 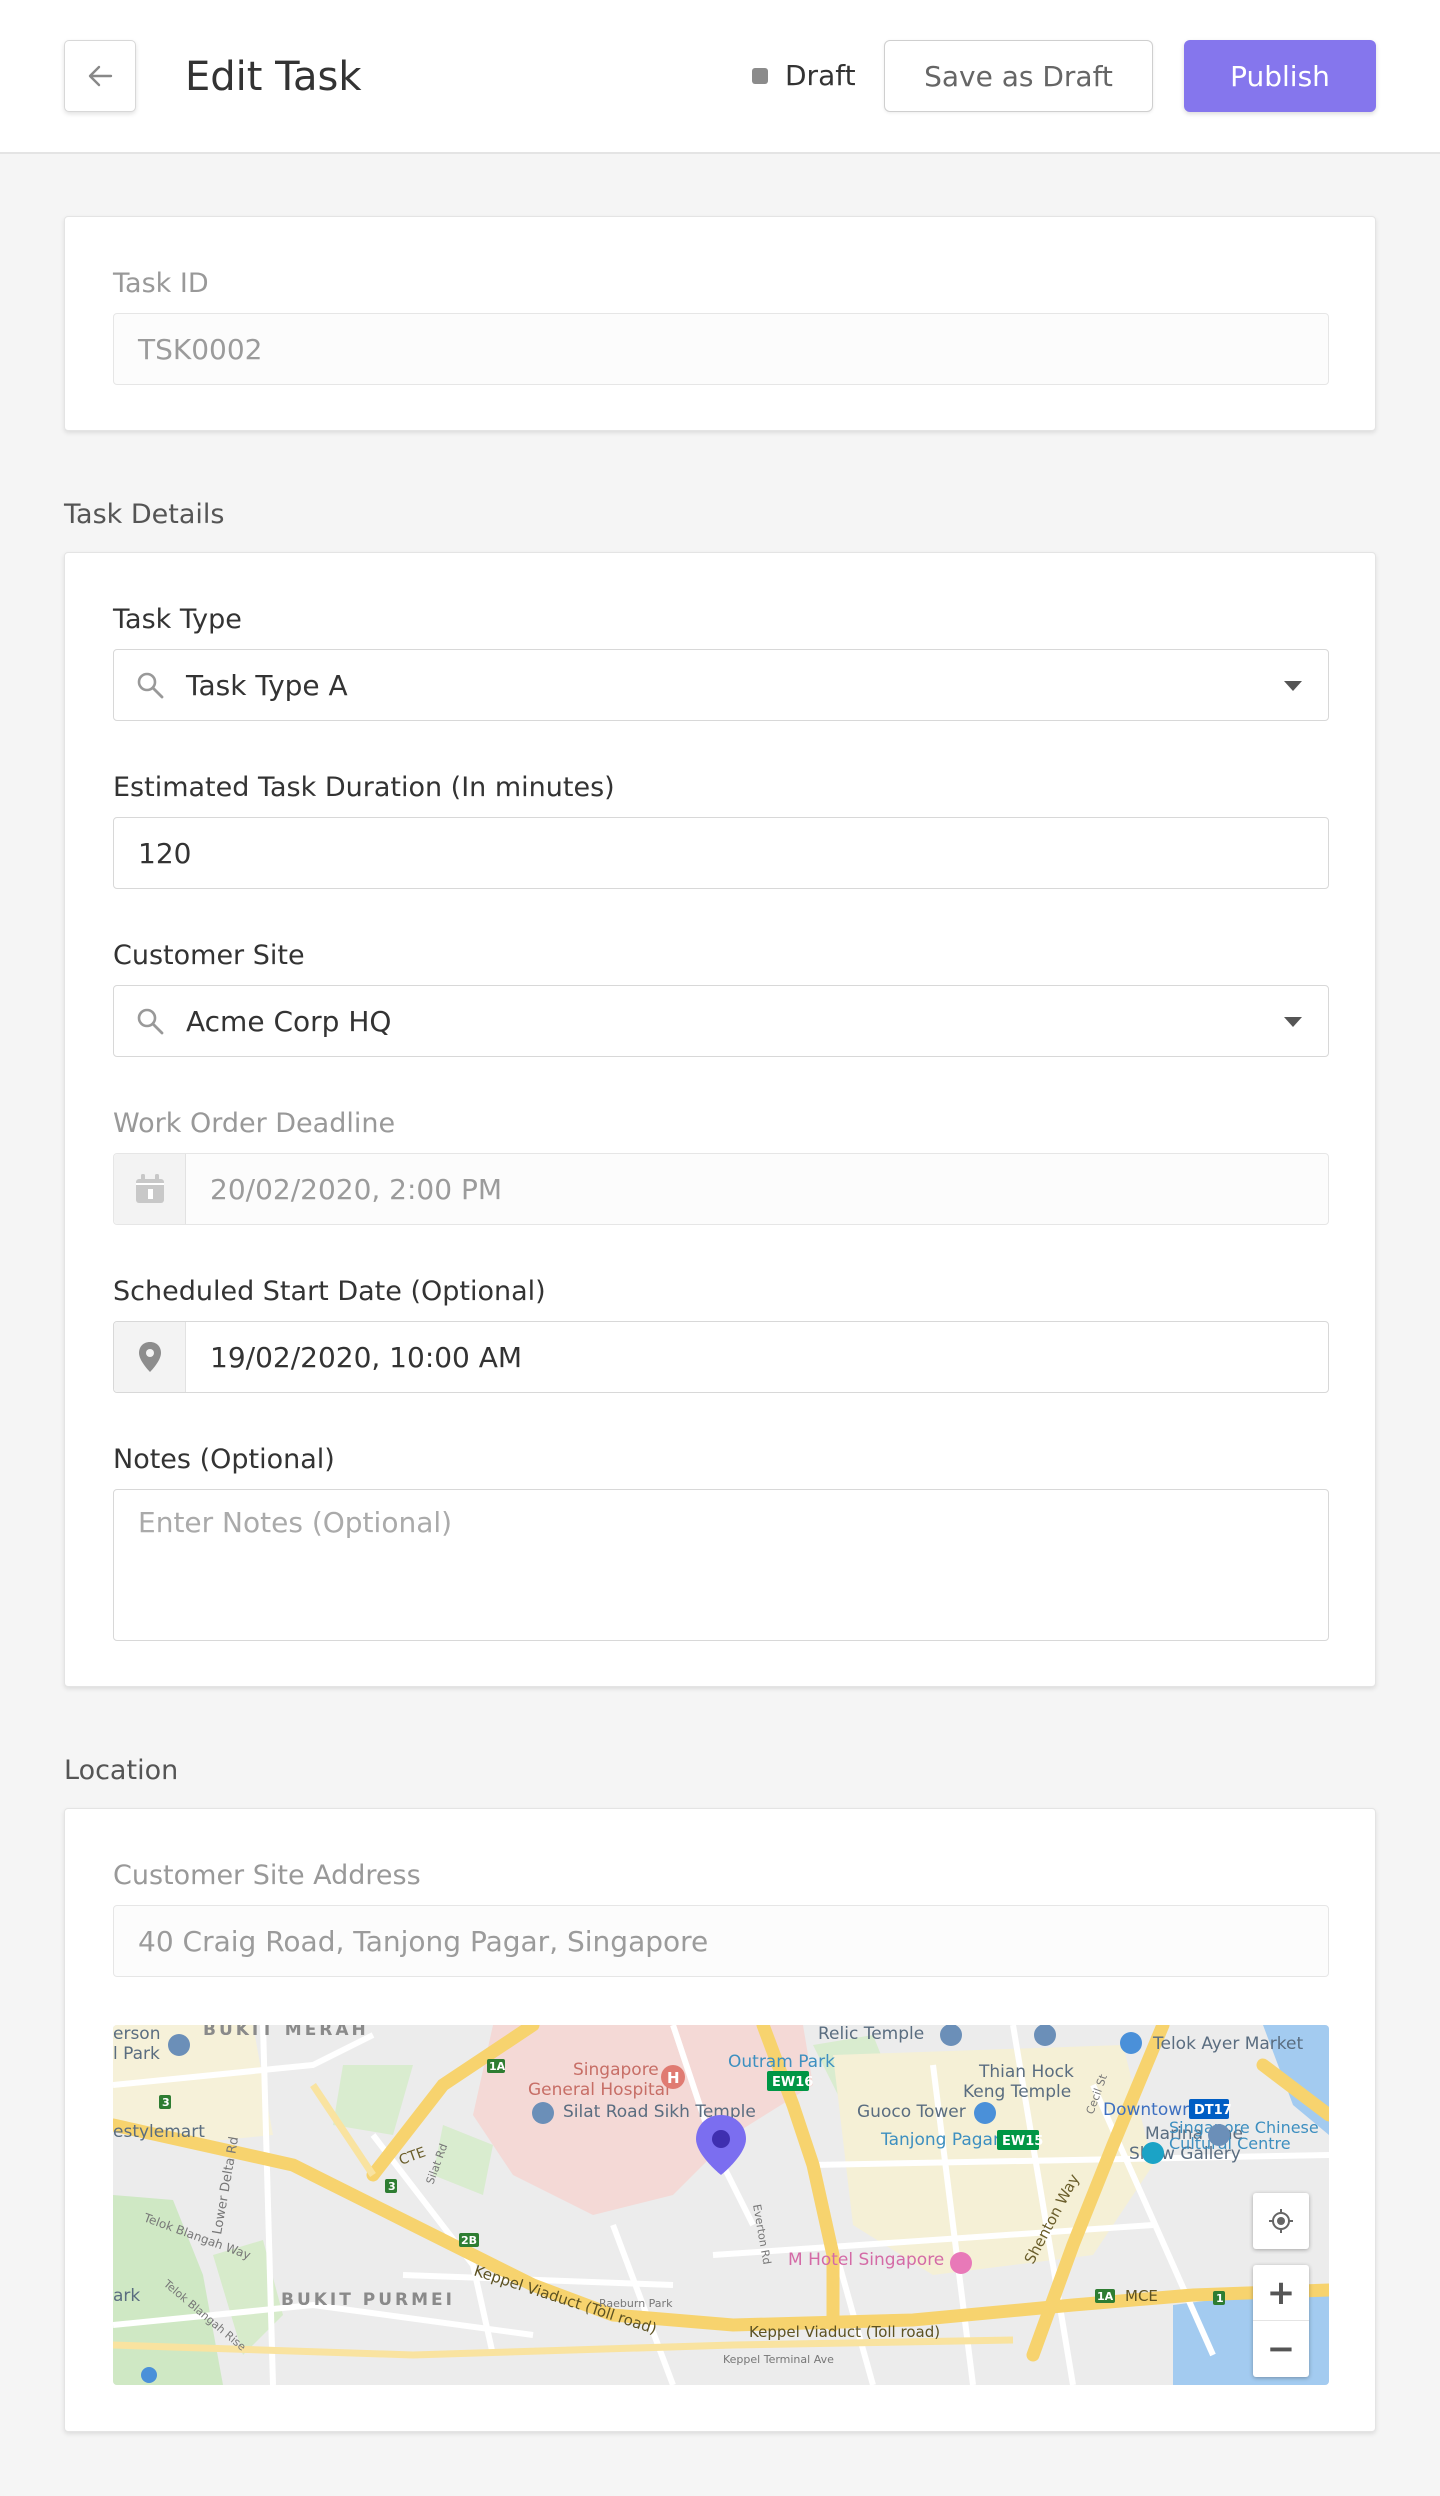 I want to click on zoom-controls: + −, so click(x=1281, y=2321).